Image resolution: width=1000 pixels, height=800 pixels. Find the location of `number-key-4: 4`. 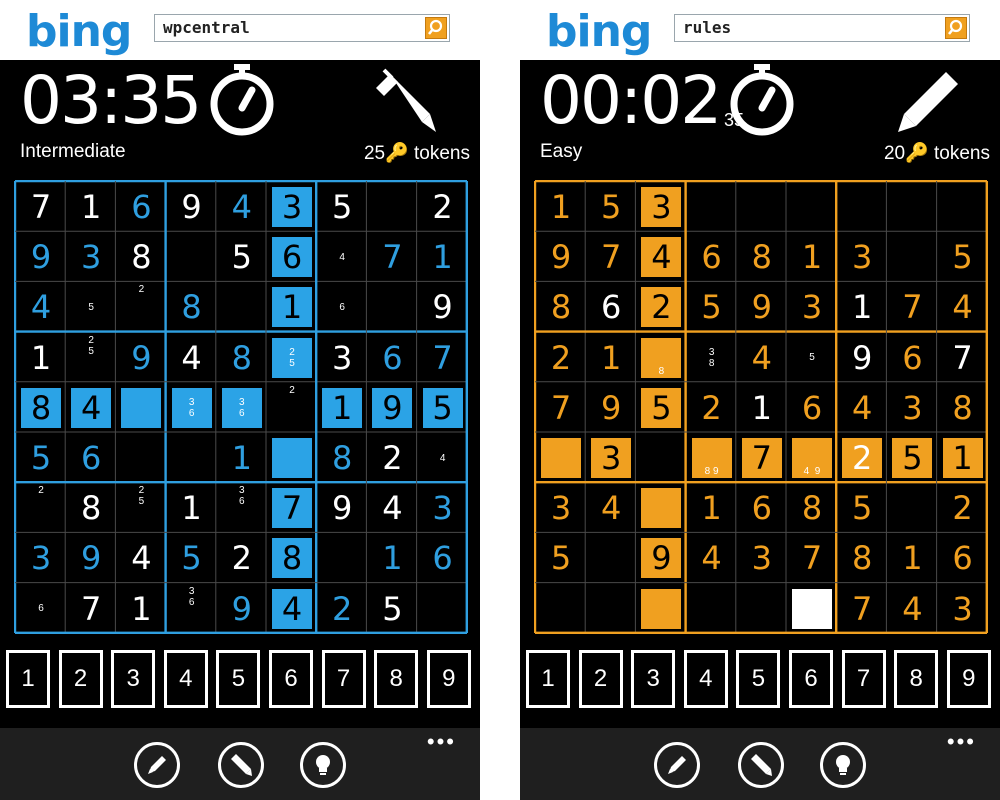

number-key-4: 4 is located at coordinates (705, 679).